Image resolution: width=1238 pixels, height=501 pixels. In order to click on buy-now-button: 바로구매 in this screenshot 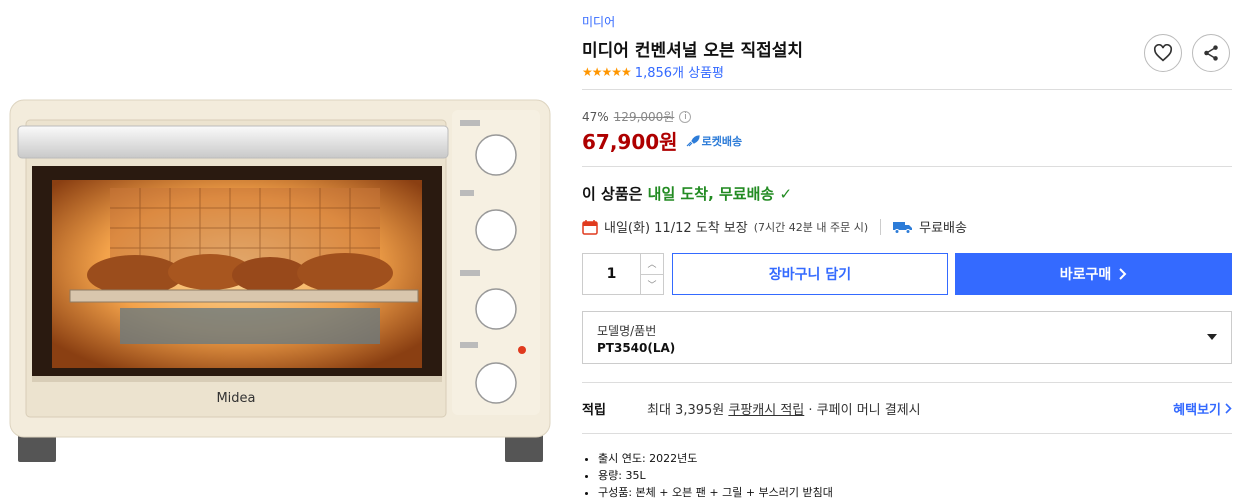, I will do `click(1093, 274)`.